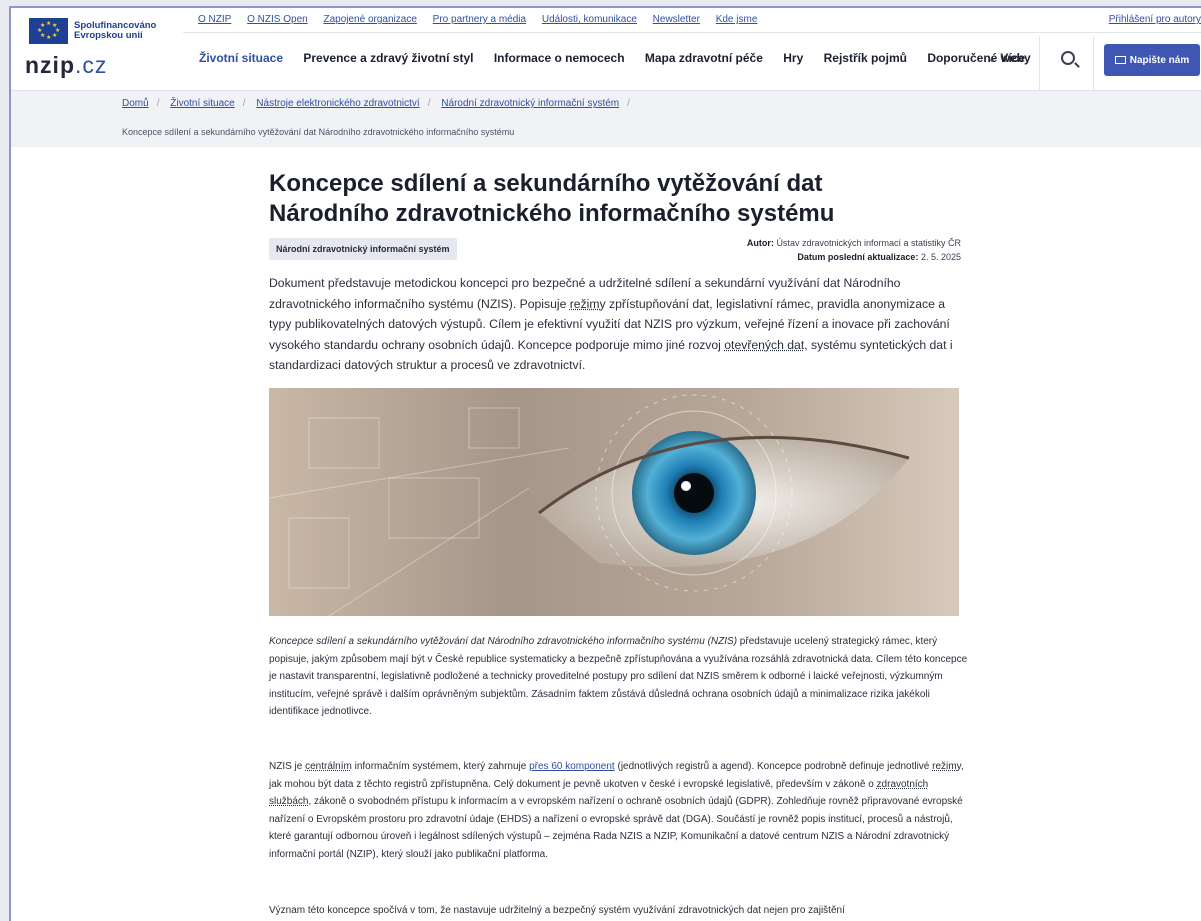 The width and height of the screenshot is (1201, 921). I want to click on toplink-o-nzip: O NZIP, so click(214, 19).